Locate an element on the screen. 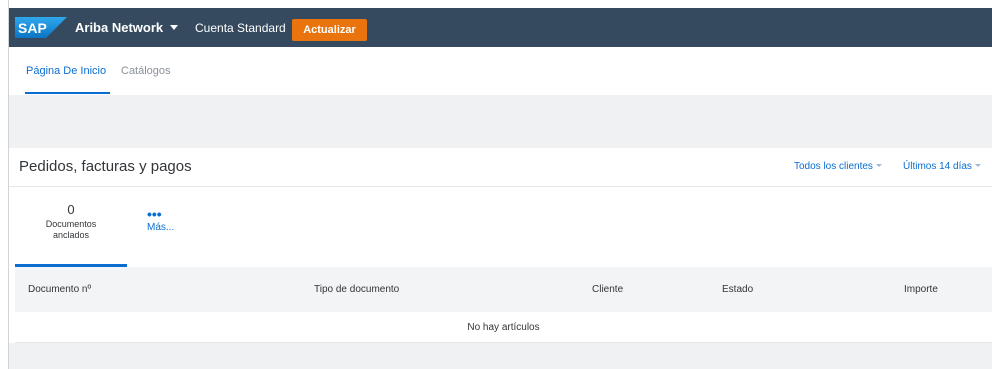  period-filter: Últimos 14 días is located at coordinates (942, 167).